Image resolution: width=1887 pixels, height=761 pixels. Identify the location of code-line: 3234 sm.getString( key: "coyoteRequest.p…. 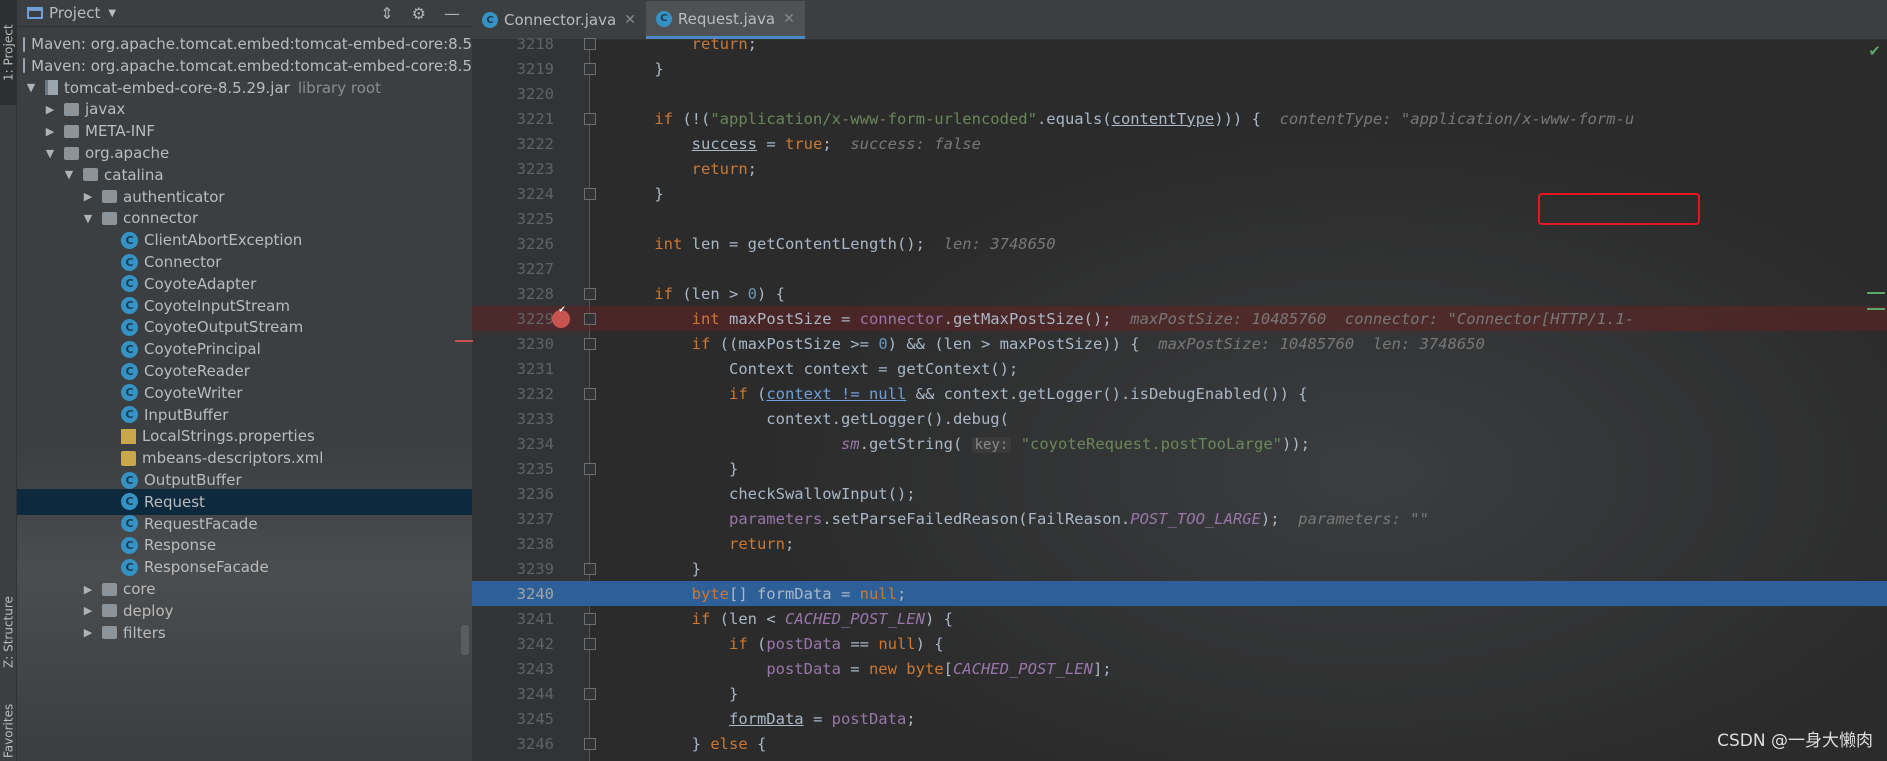
(1179, 443).